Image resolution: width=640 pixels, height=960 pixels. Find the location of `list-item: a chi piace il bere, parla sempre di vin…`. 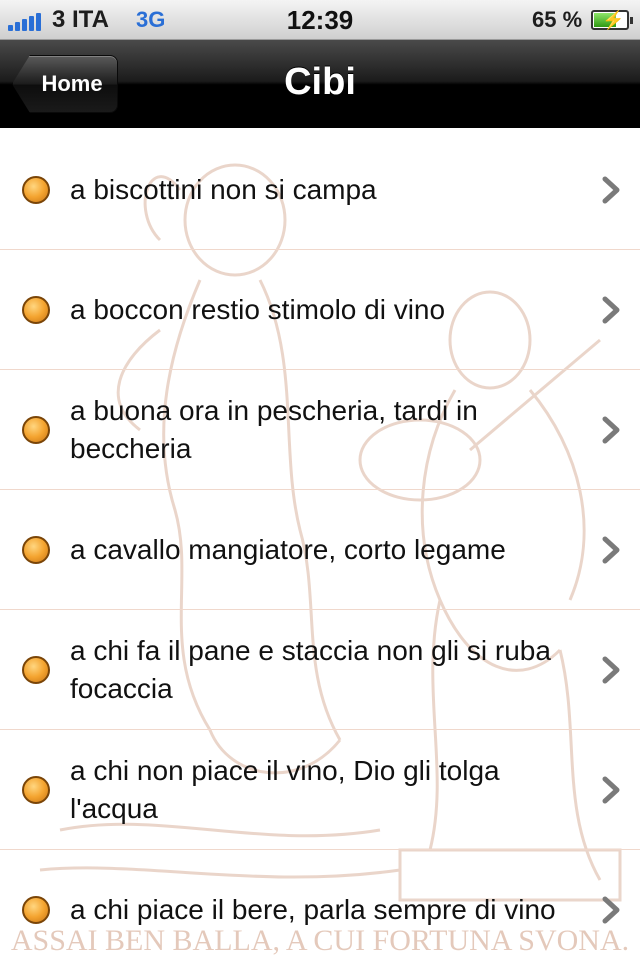

list-item: a chi piace il bere, parla sempre di vin… is located at coordinates (320, 905).